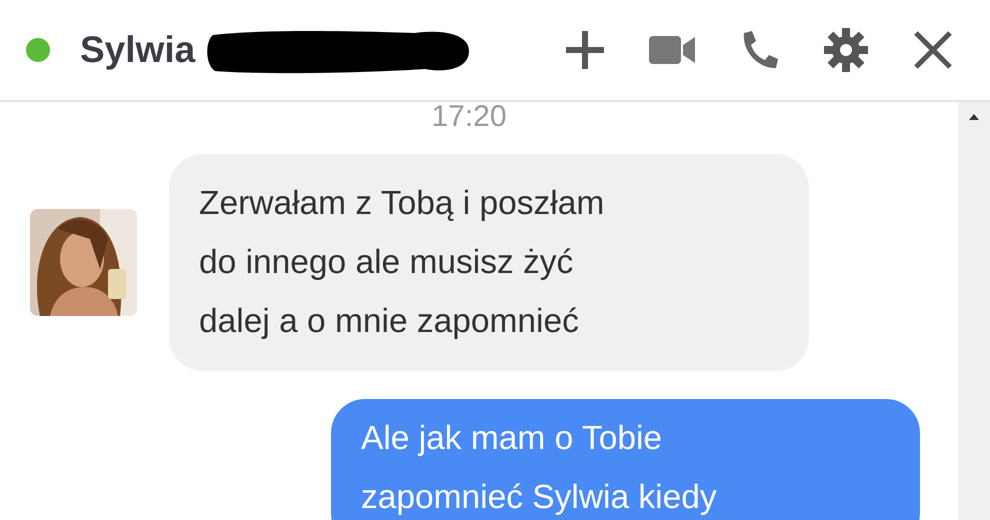  What do you see at coordinates (469, 116) in the screenshot?
I see `timestamp: 17:20` at bounding box center [469, 116].